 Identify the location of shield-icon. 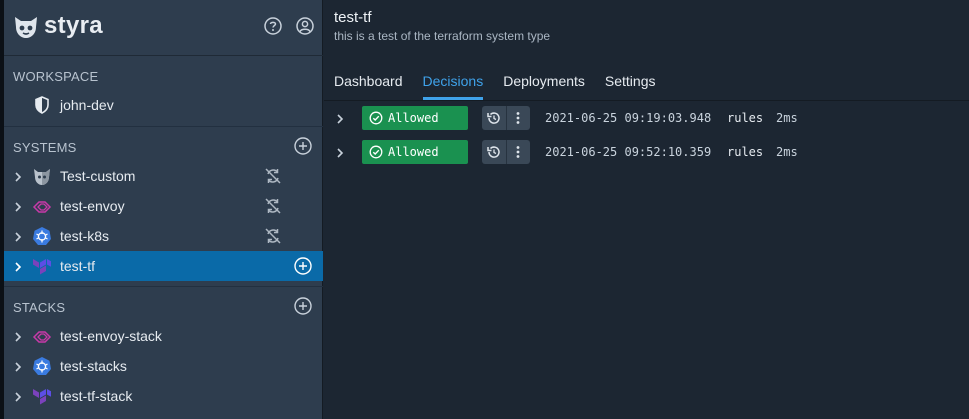
(42, 105).